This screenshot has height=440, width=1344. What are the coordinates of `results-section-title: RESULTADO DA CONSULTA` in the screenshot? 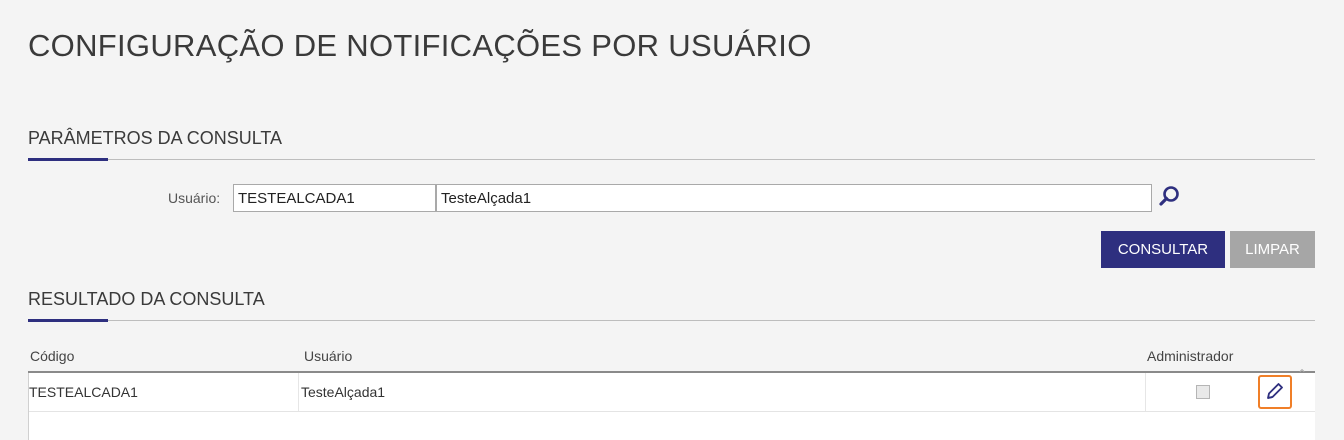 It's located at (146, 299).